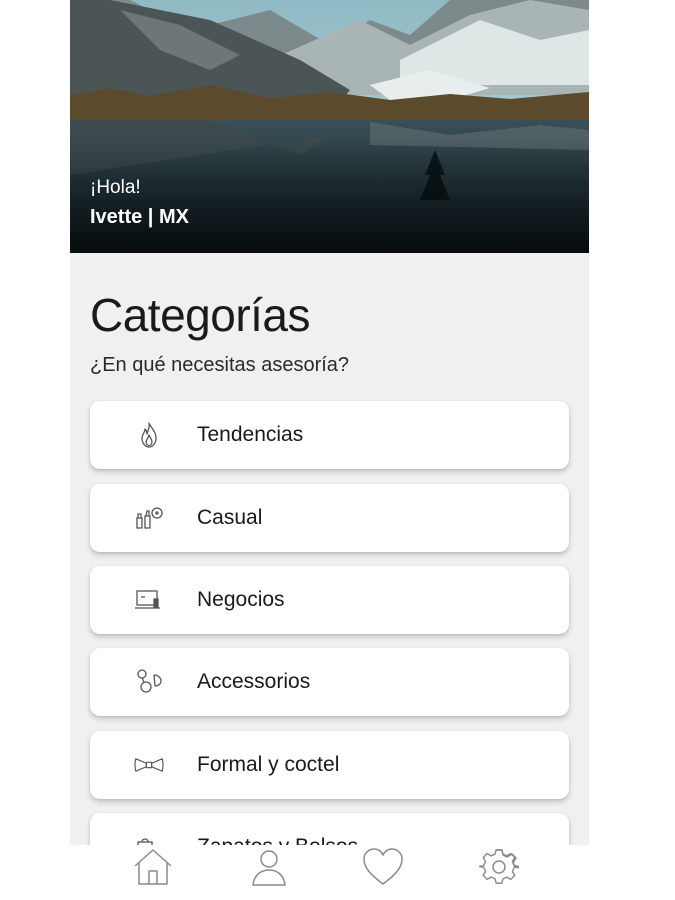  Describe the element at coordinates (149, 682) in the screenshot. I see `earrings-icon` at that location.